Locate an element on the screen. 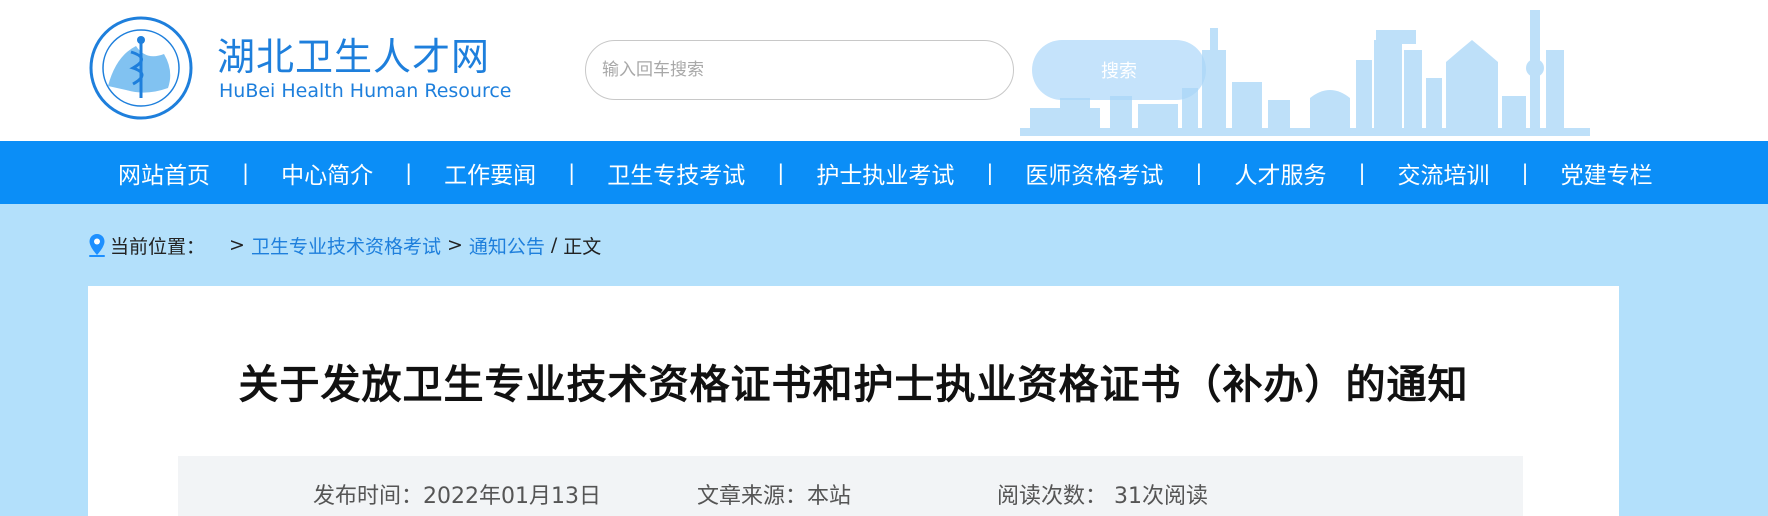  article-source: 文章来源：本站 is located at coordinates (774, 496).